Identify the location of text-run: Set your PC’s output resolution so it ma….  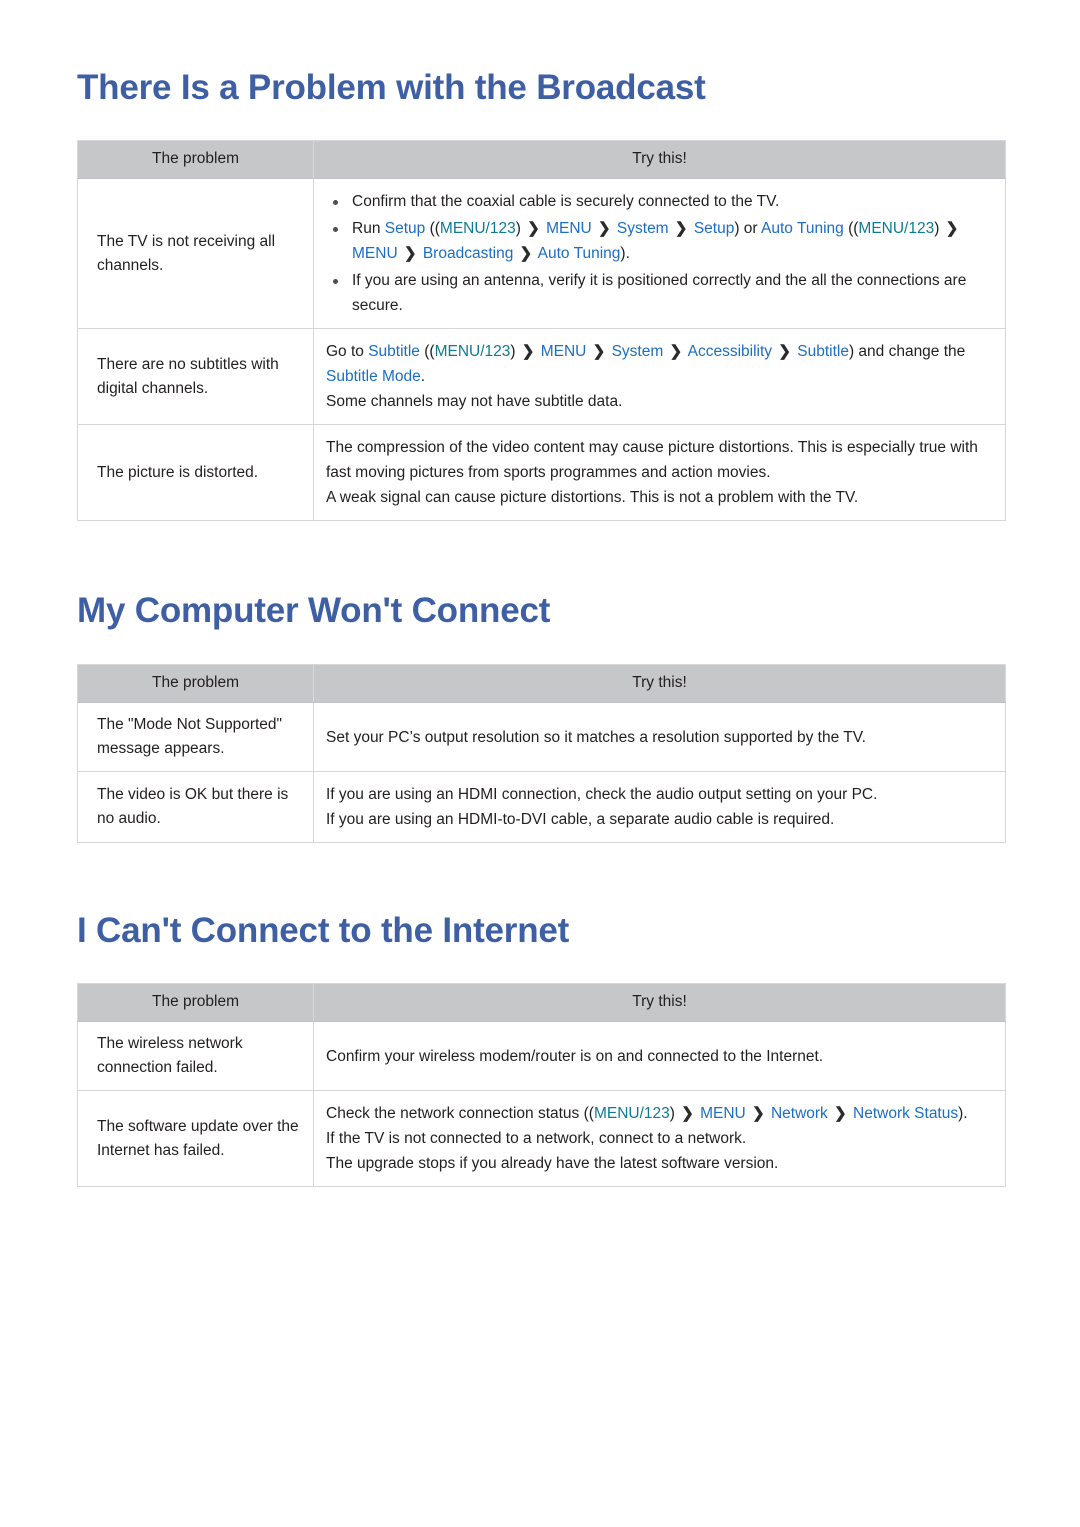
(596, 737).